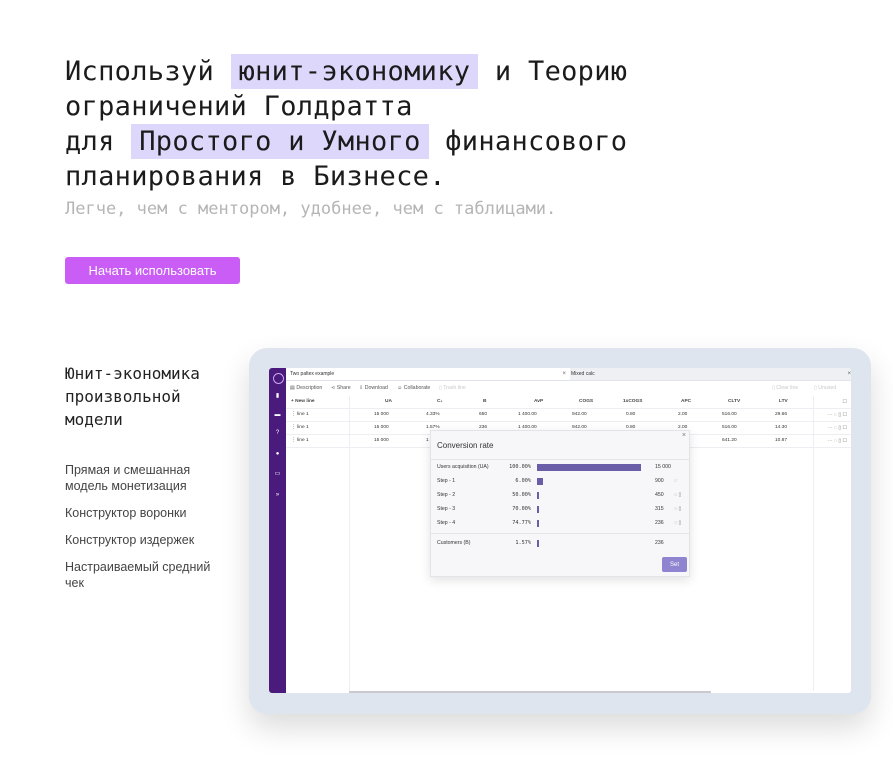 The image size is (893, 760). I want to click on app-sidebar: ▮ ▬ ? ● ▭ », so click(277, 530).